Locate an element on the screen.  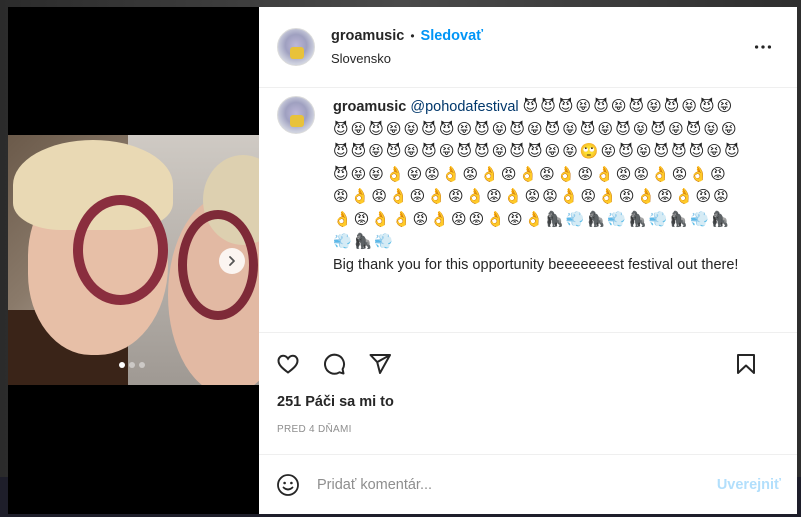
comment-icon is located at coordinates (335, 364).